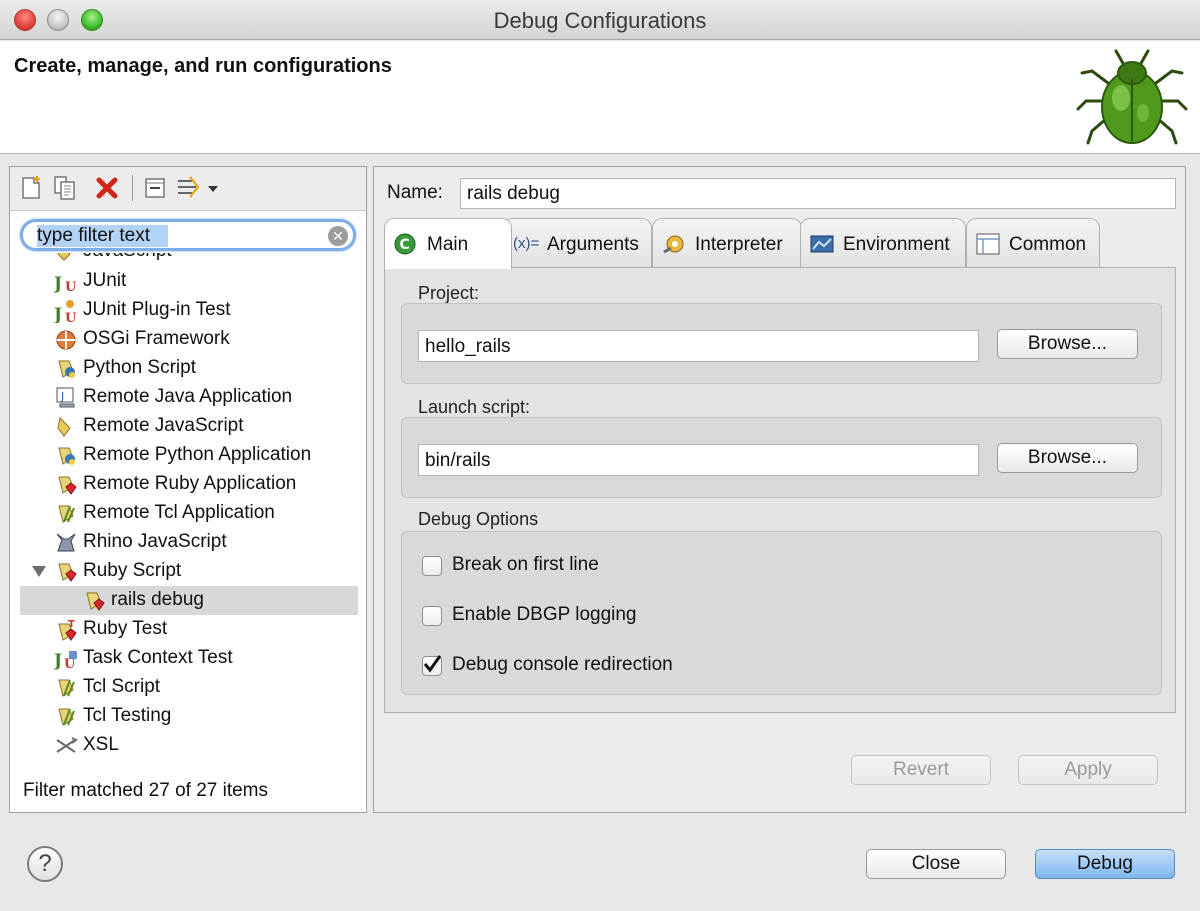 Image resolution: width=1200 pixels, height=911 pixels. Describe the element at coordinates (478, 519) in the screenshot. I see `debug-options-label: Debug Options` at that location.